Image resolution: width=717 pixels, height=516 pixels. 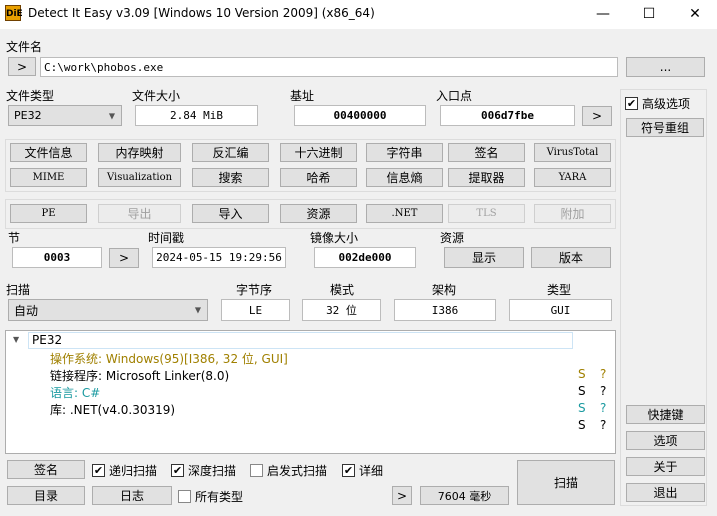 What do you see at coordinates (597, 116) in the screenshot?
I see `entry-point-go-button: >` at bounding box center [597, 116].